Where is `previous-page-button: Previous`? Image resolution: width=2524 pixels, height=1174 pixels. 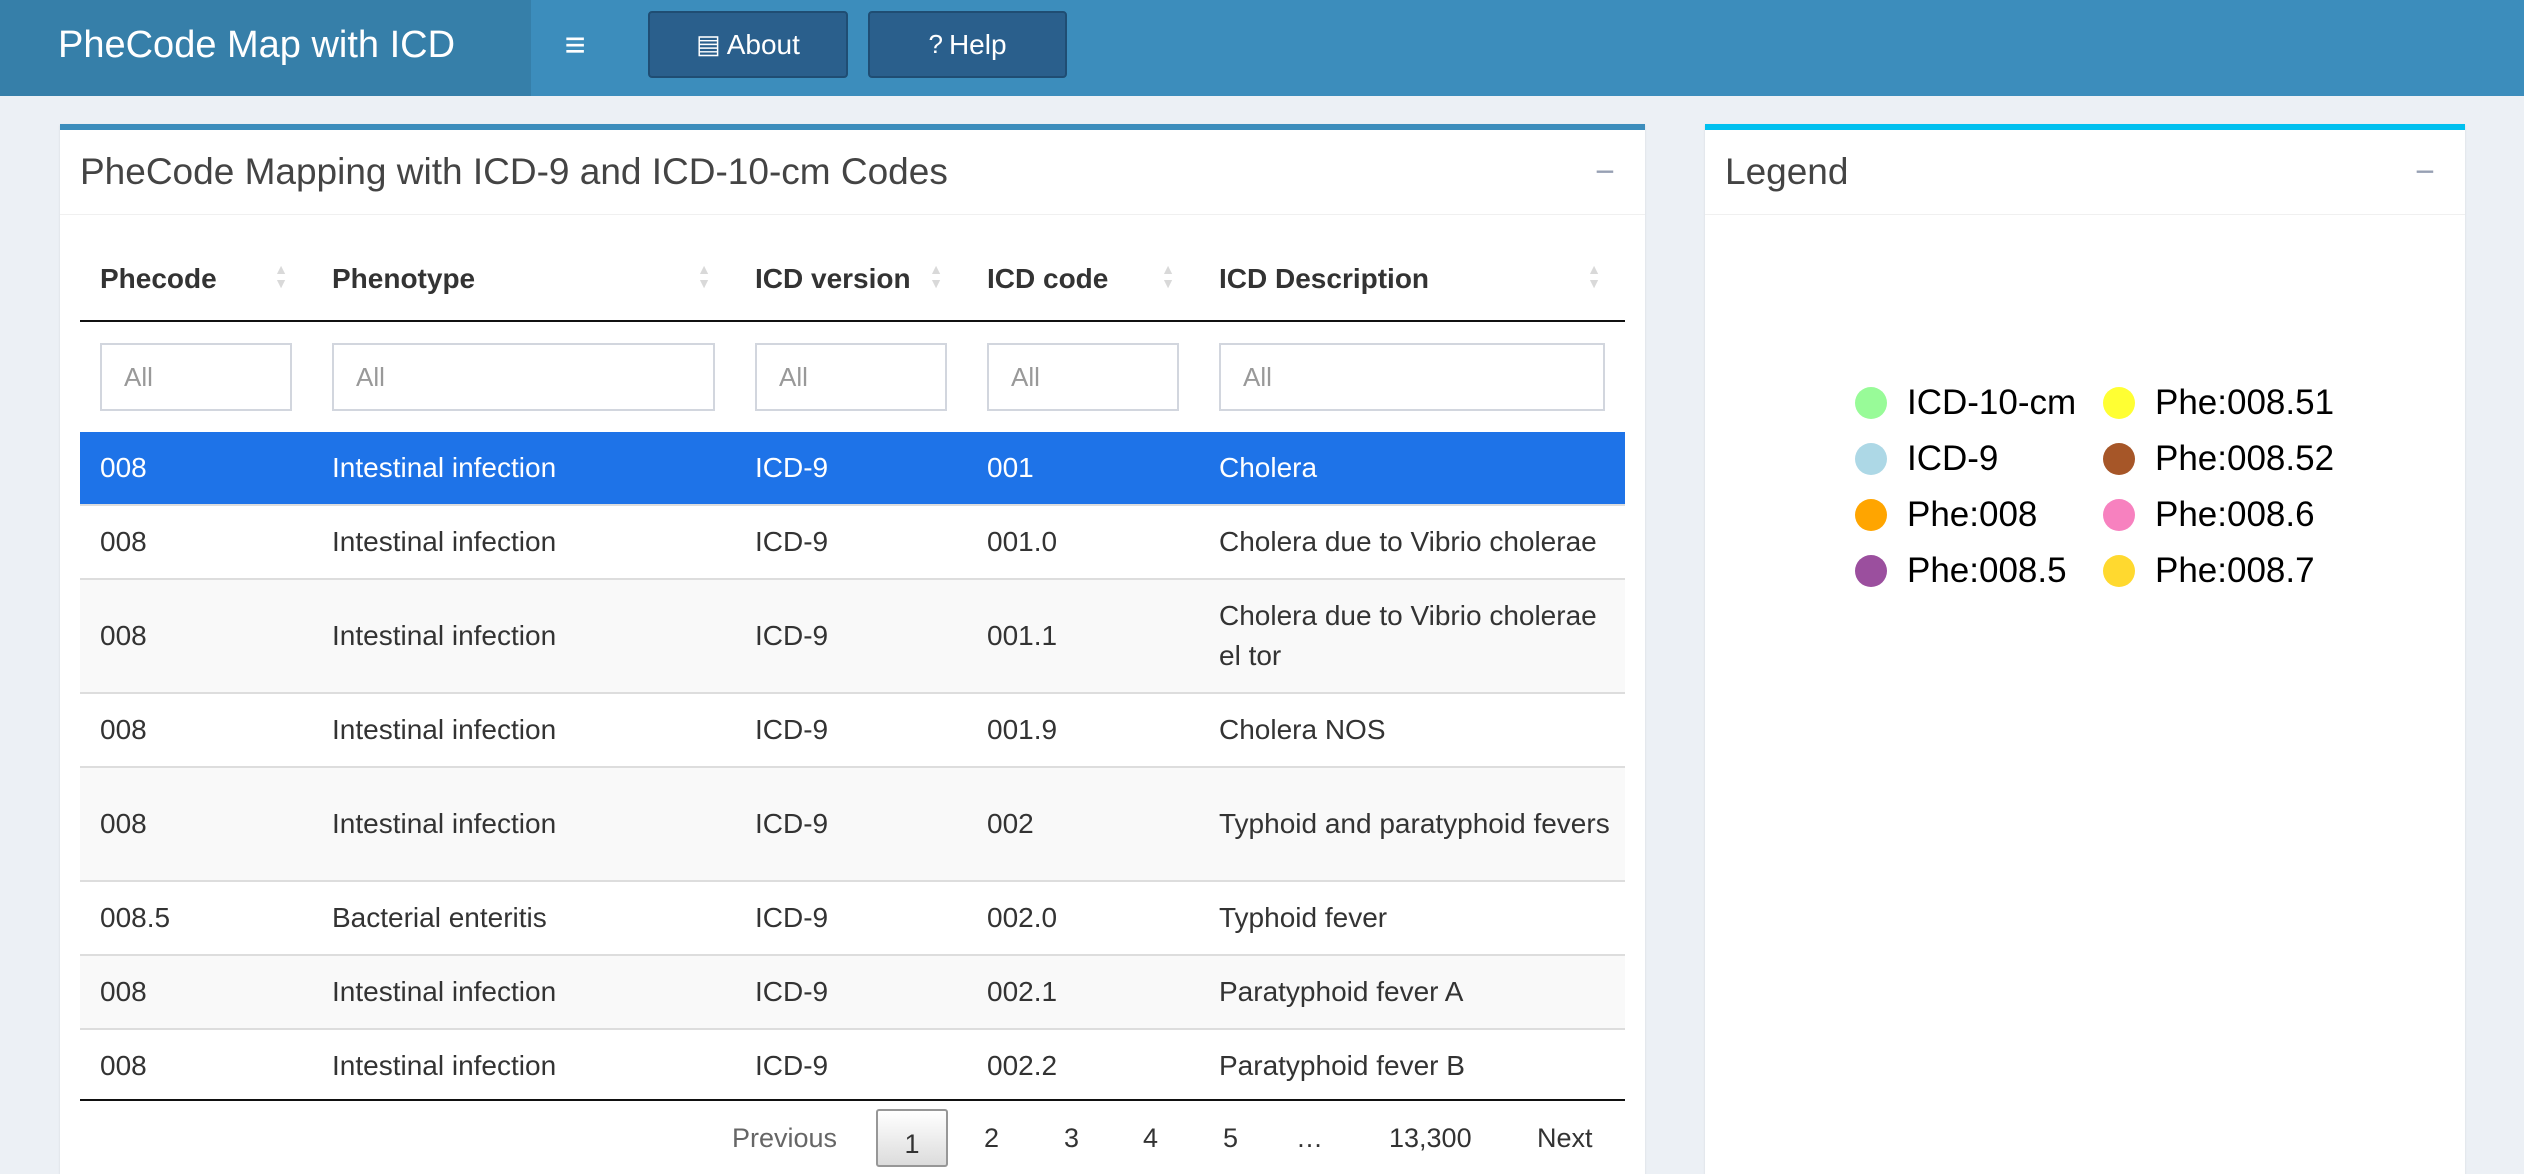 previous-page-button: Previous is located at coordinates (784, 1138).